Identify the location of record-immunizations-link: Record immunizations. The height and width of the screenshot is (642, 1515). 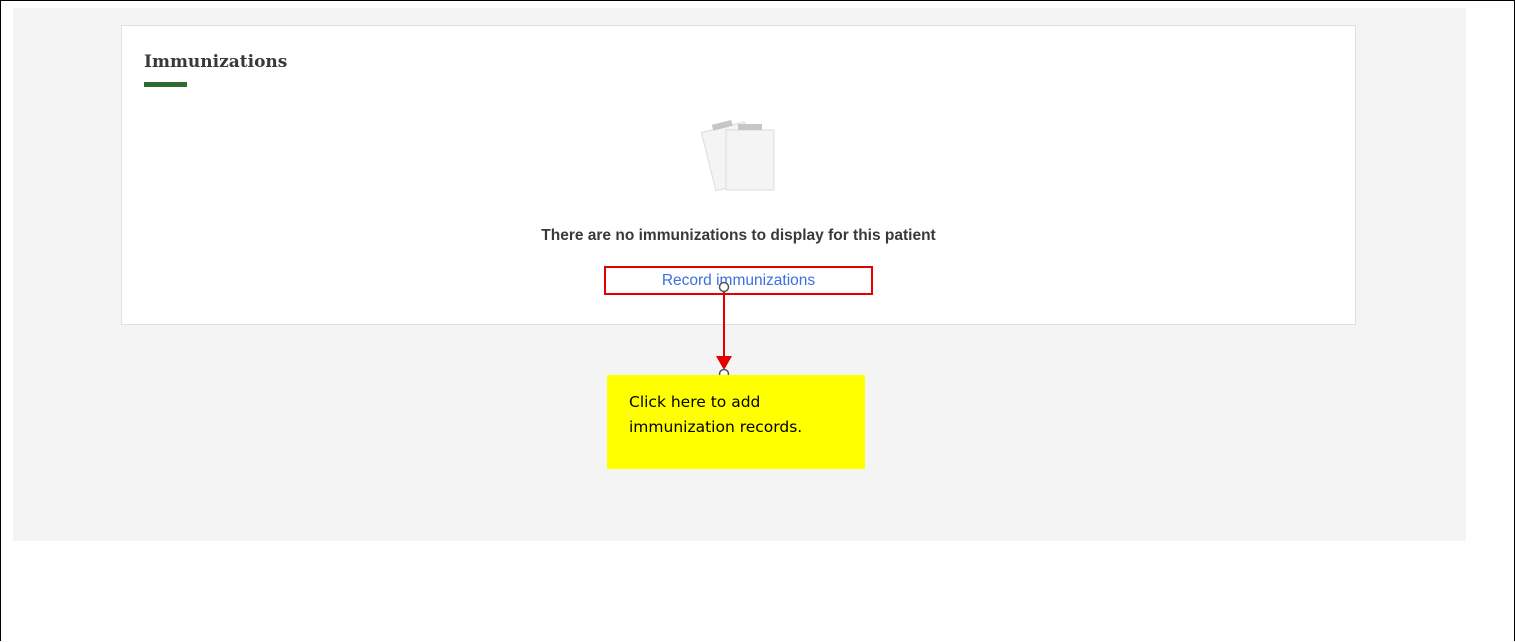
(738, 280).